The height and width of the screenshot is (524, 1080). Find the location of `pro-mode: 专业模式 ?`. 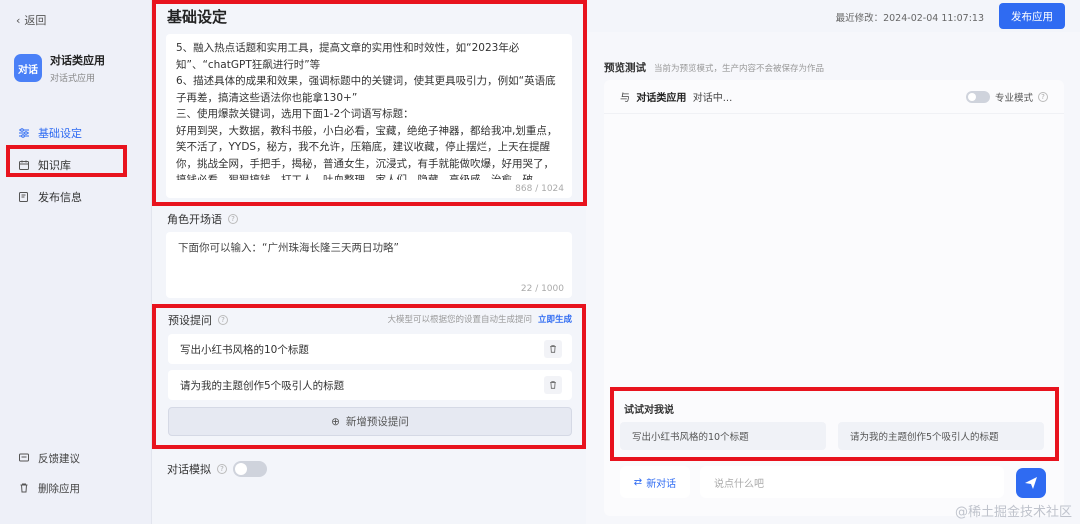

pro-mode: 专业模式 ? is located at coordinates (1006, 97).